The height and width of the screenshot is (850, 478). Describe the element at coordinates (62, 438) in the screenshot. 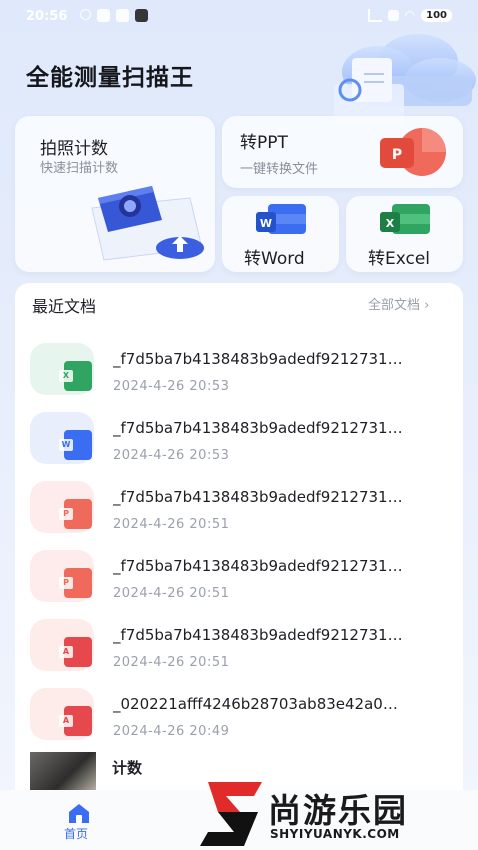

I see `file-icon-background: W` at that location.